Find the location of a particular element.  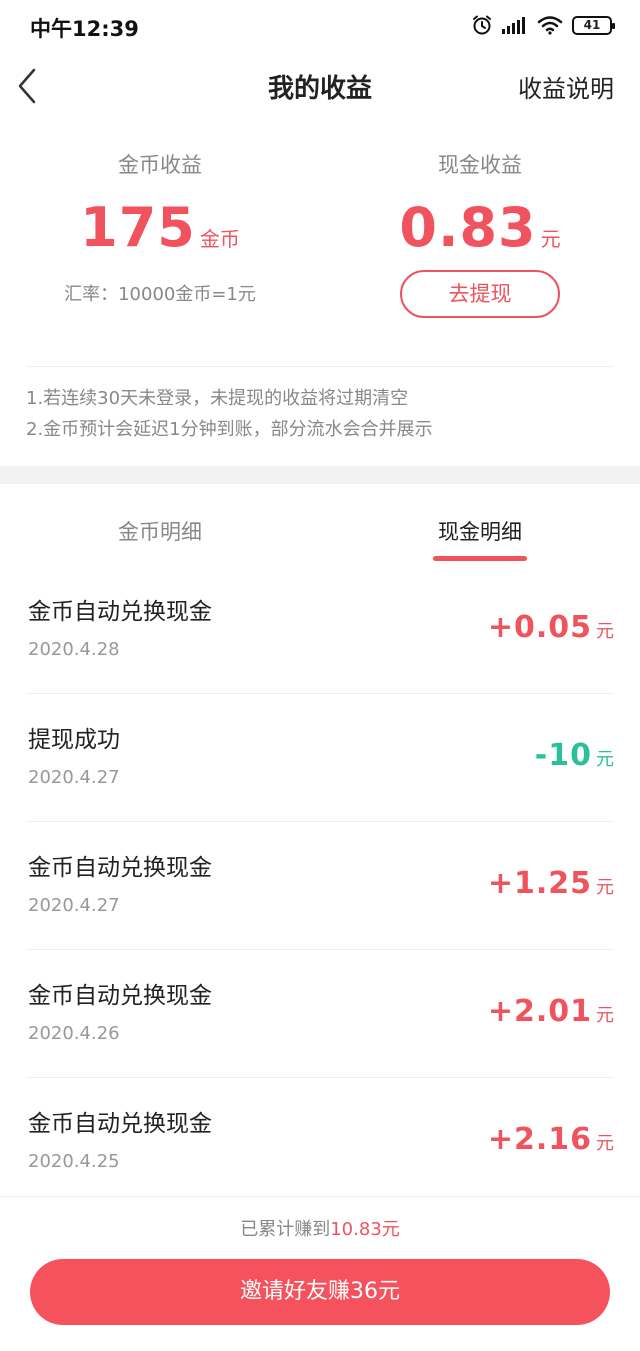

coin-earnings-unit: 金币 is located at coordinates (219, 239).